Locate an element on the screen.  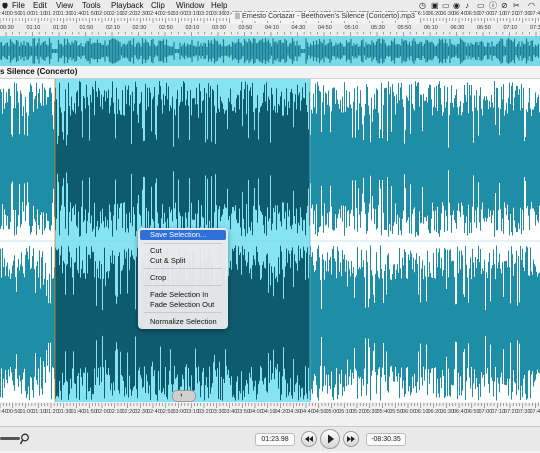
bell-icon: ♪ is located at coordinates (467, 5).